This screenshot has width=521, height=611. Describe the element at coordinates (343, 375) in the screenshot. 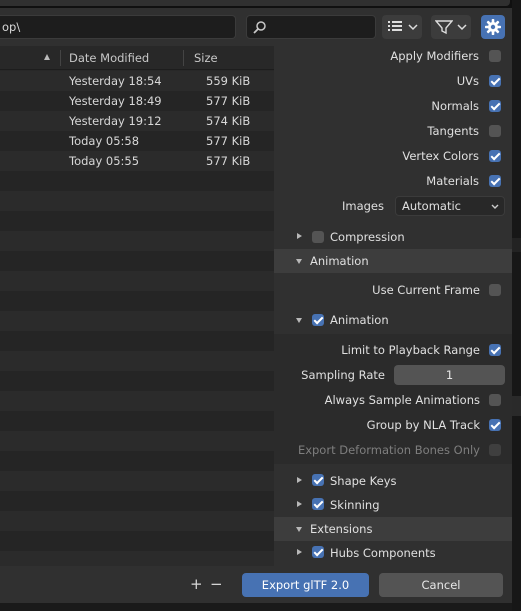

I see `sampling-rate-label: Sampling Rate` at that location.